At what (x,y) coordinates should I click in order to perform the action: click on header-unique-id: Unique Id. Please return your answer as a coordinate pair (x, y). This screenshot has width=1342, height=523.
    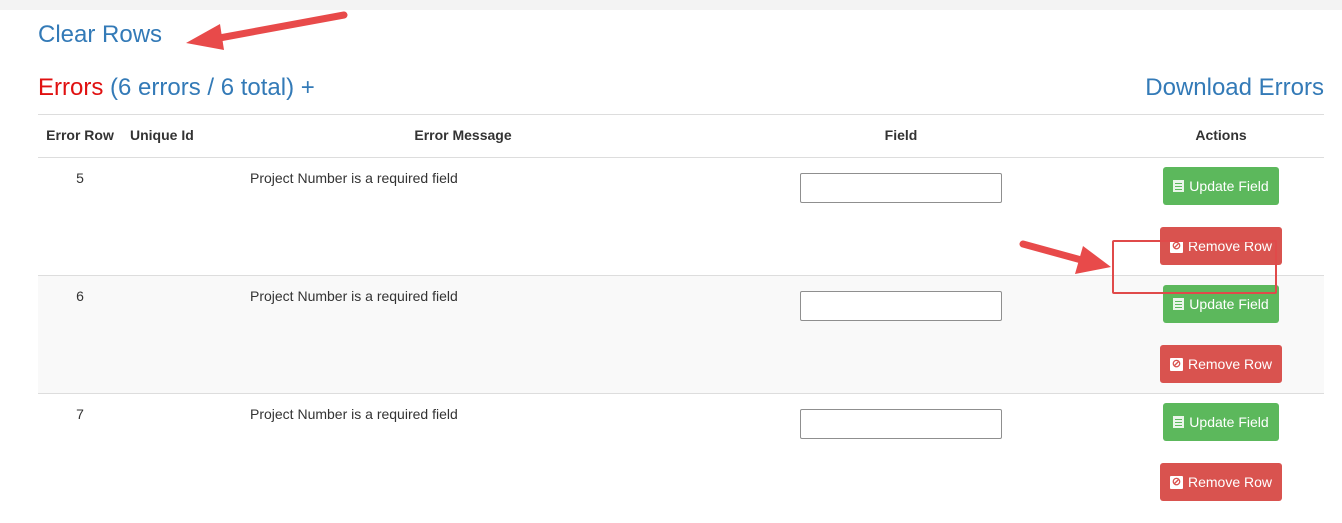
    Looking at the image, I should click on (182, 136).